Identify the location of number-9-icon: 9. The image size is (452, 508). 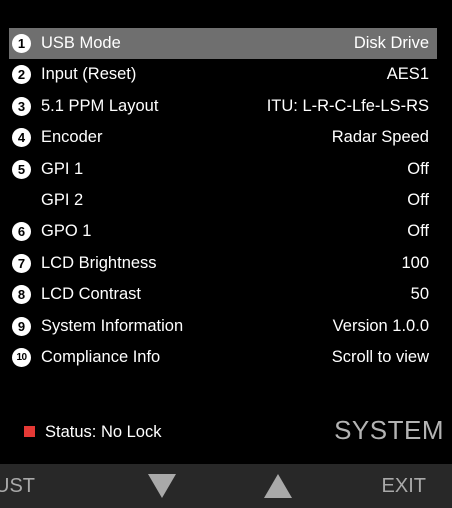
(21, 326).